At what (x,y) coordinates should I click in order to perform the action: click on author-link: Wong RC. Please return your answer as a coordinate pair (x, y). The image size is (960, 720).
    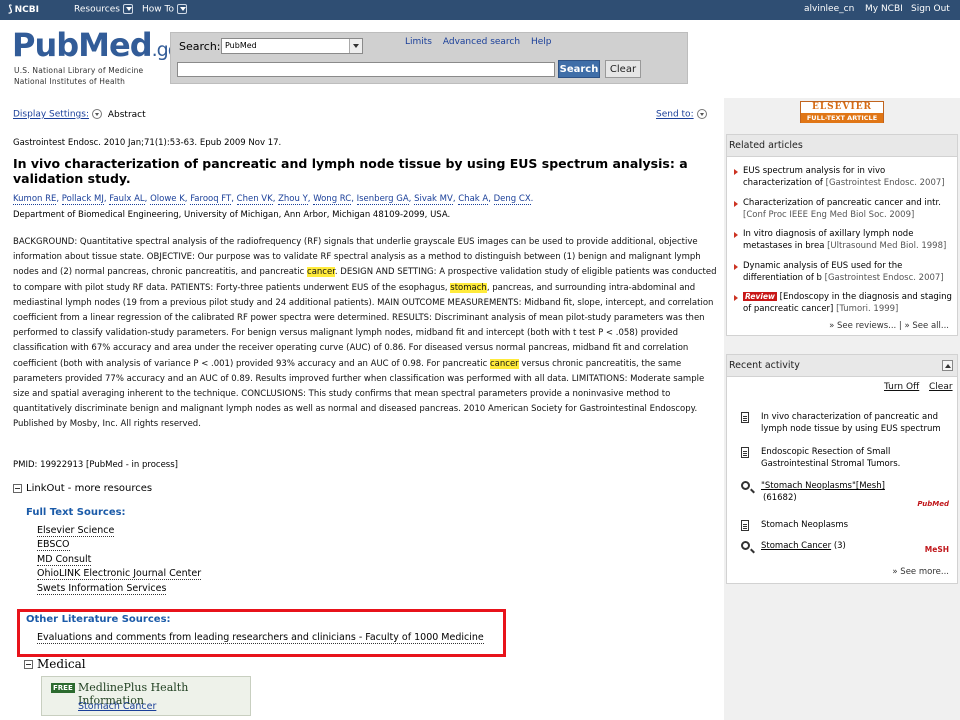
    Looking at the image, I should click on (332, 199).